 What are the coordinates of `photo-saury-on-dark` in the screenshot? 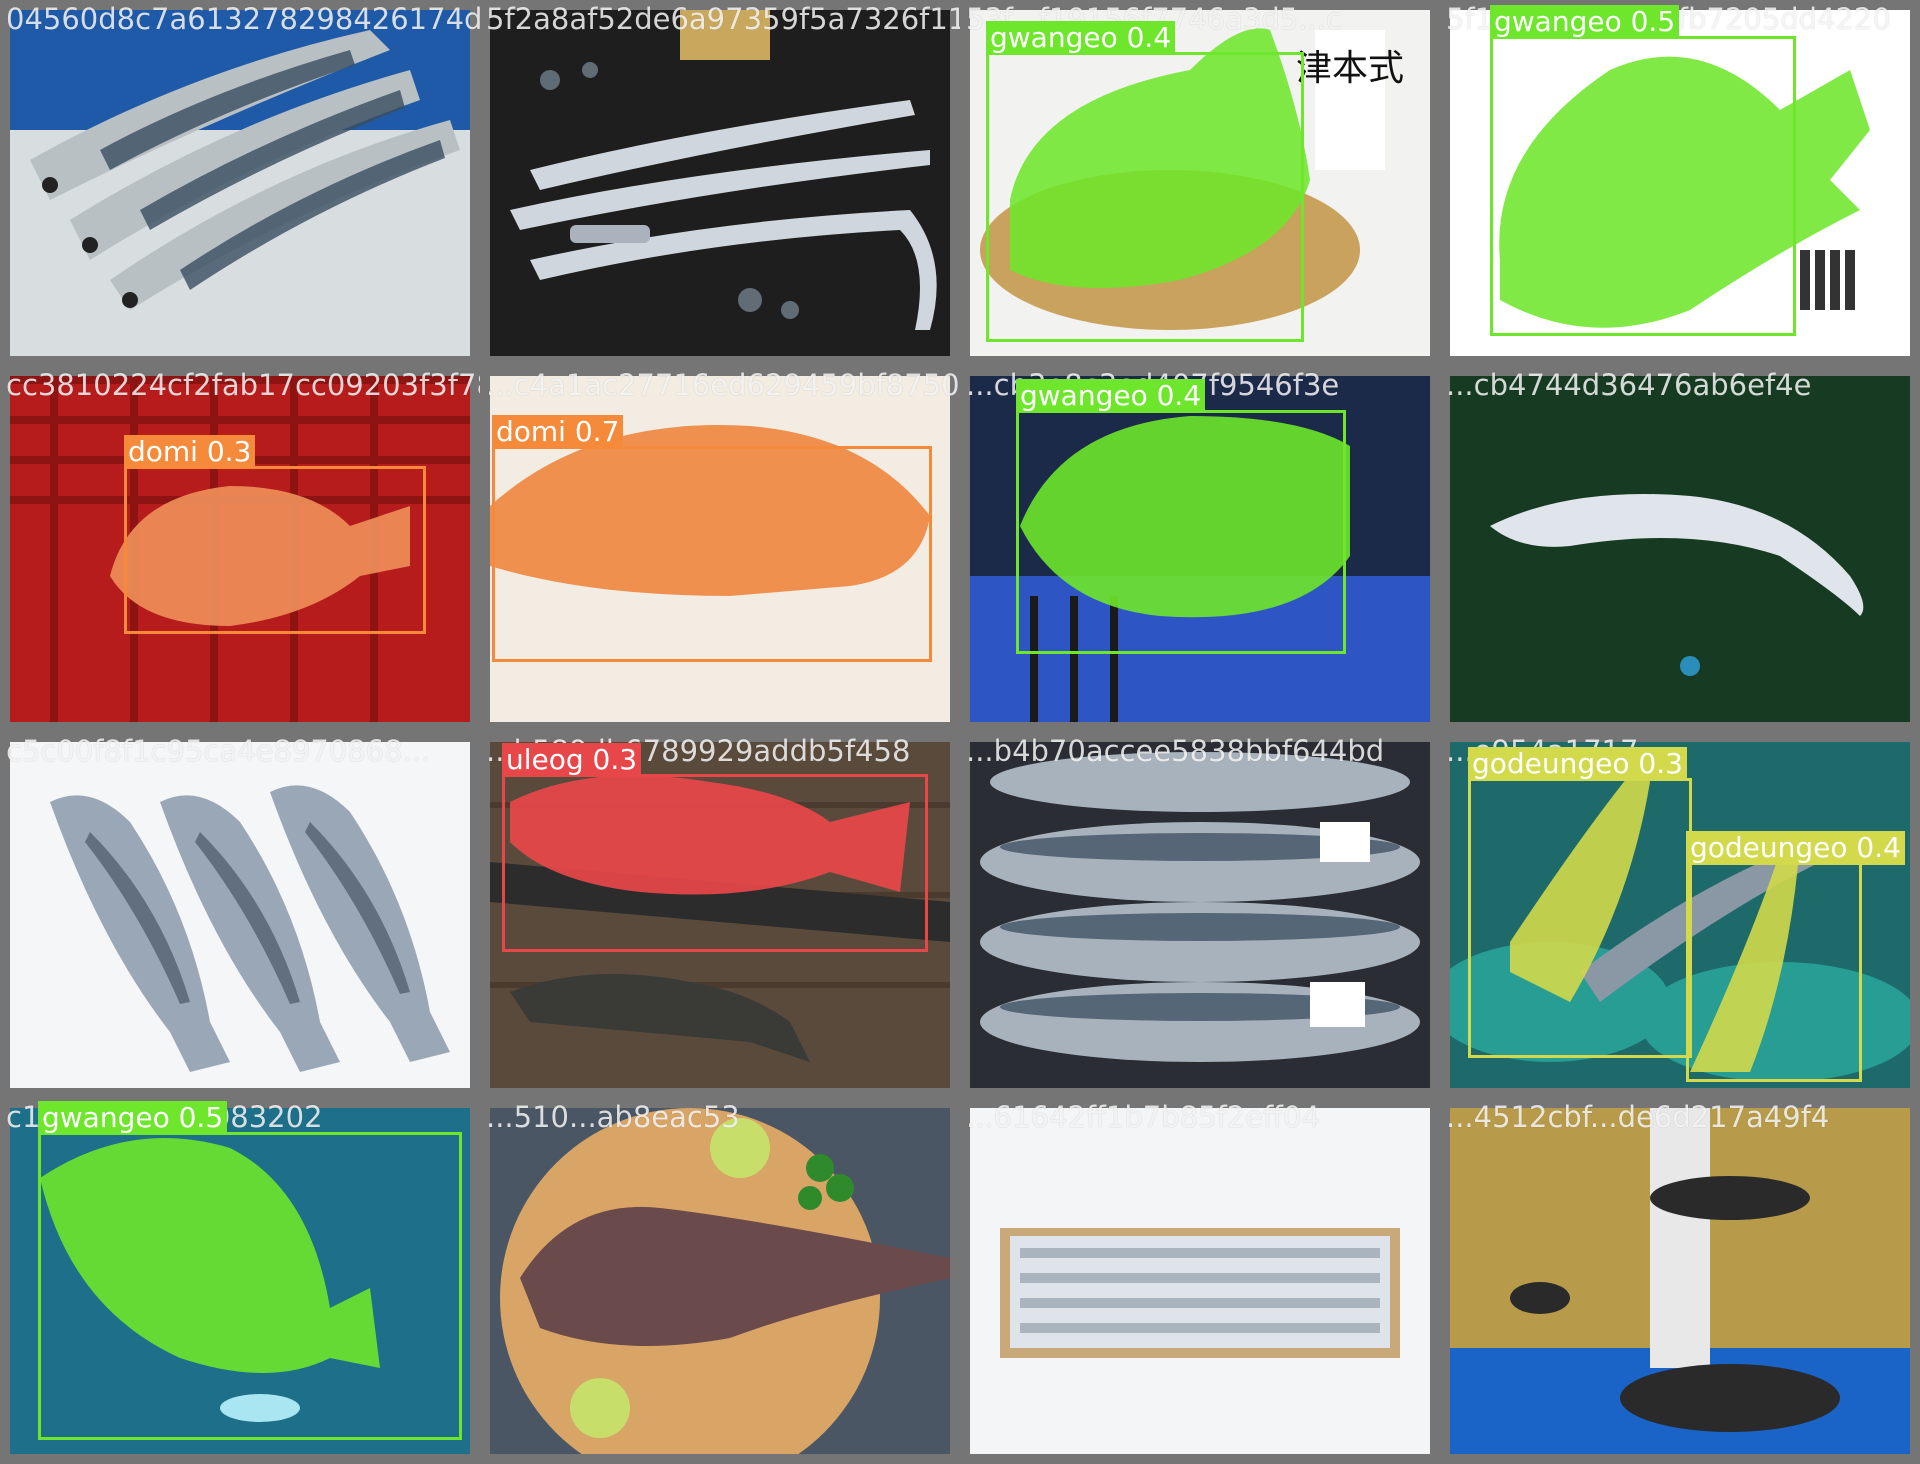 It's located at (720, 183).